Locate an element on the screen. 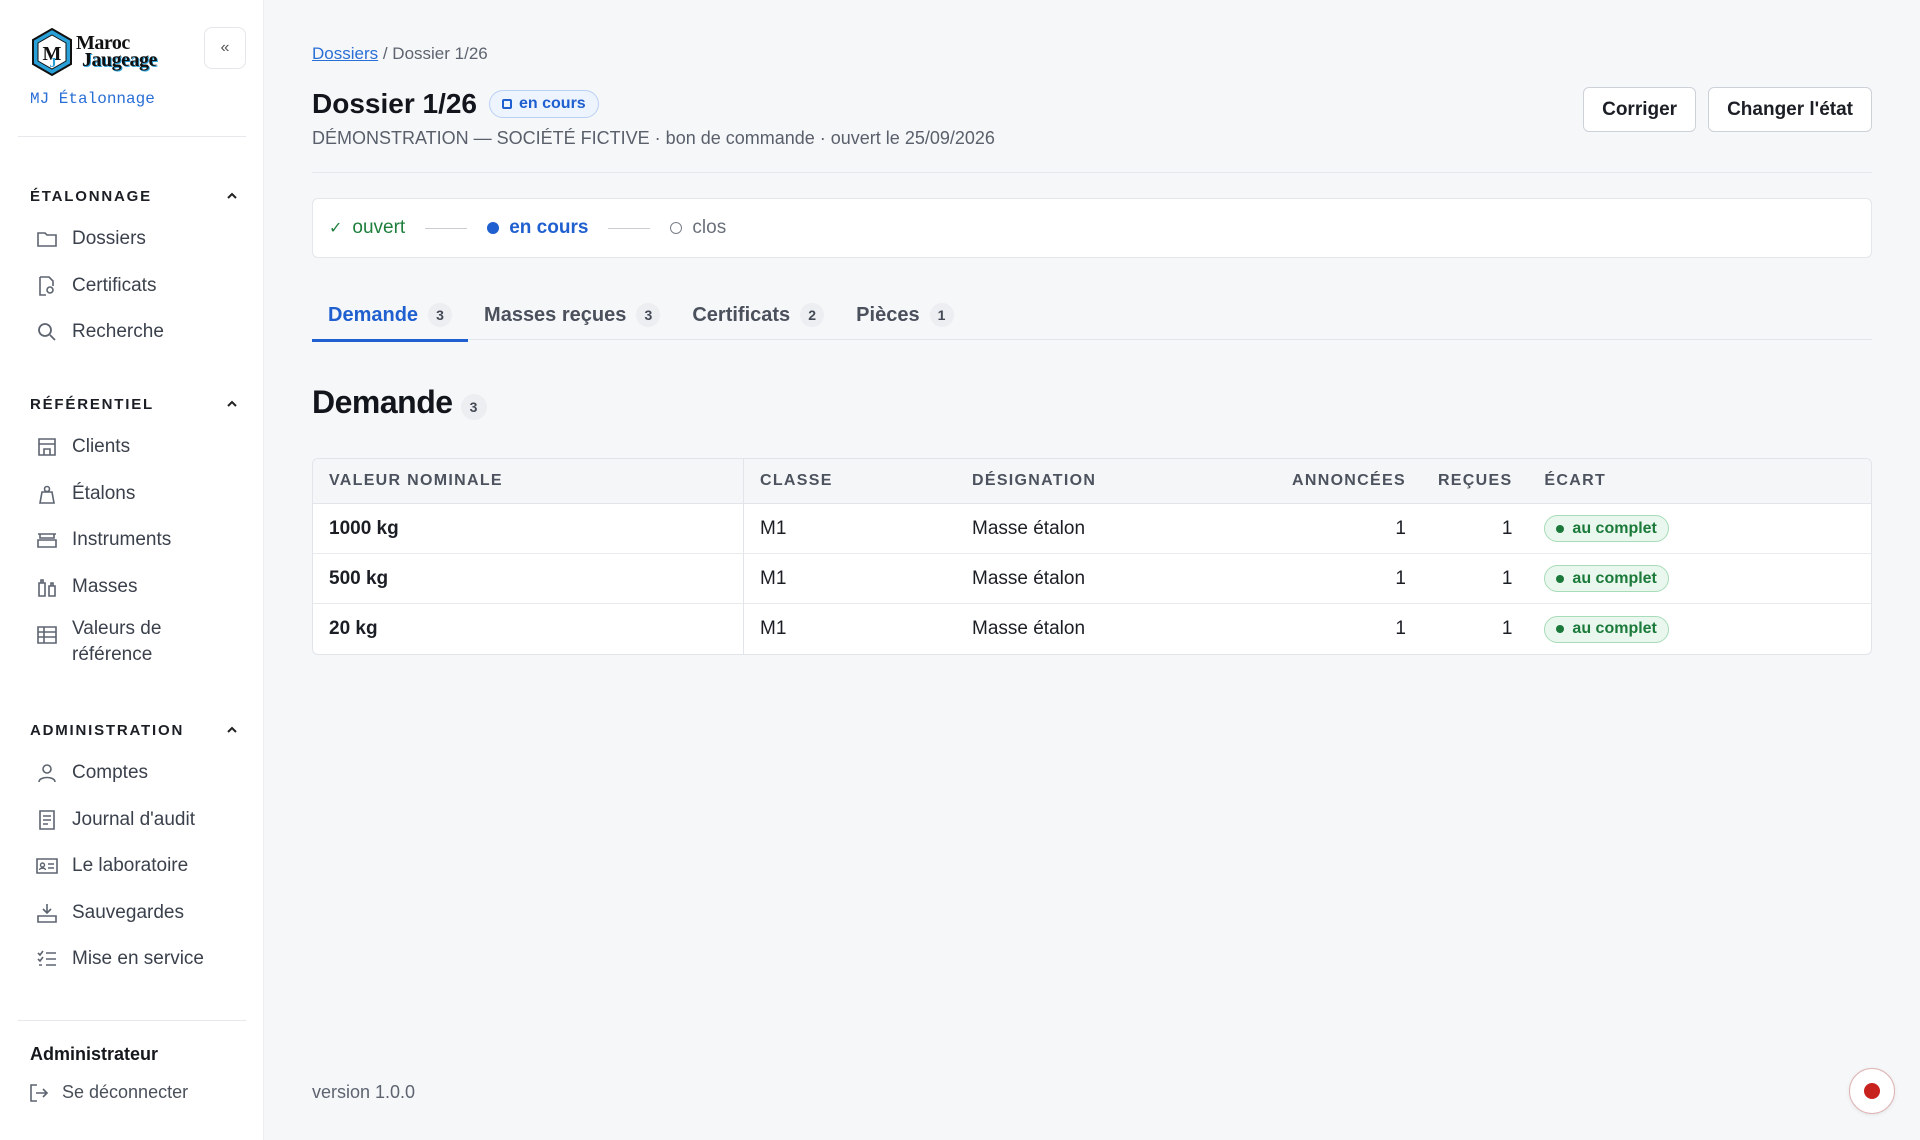 The width and height of the screenshot is (1920, 1140). sidebar-item-masses: Masses is located at coordinates (132, 587).